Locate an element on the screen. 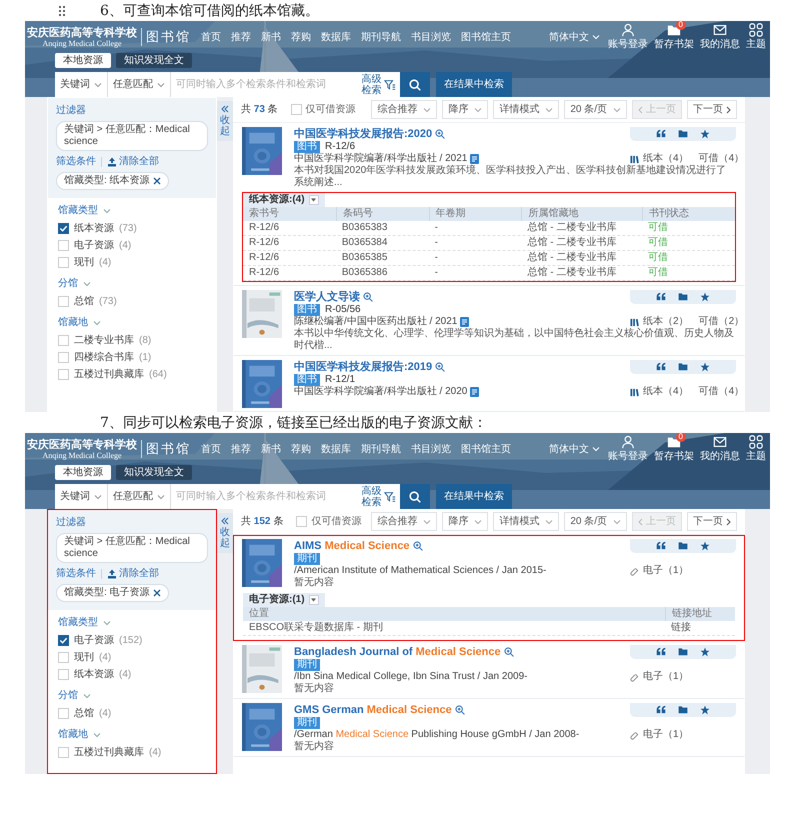  facet-option: 总馆 (4) is located at coordinates (132, 713).